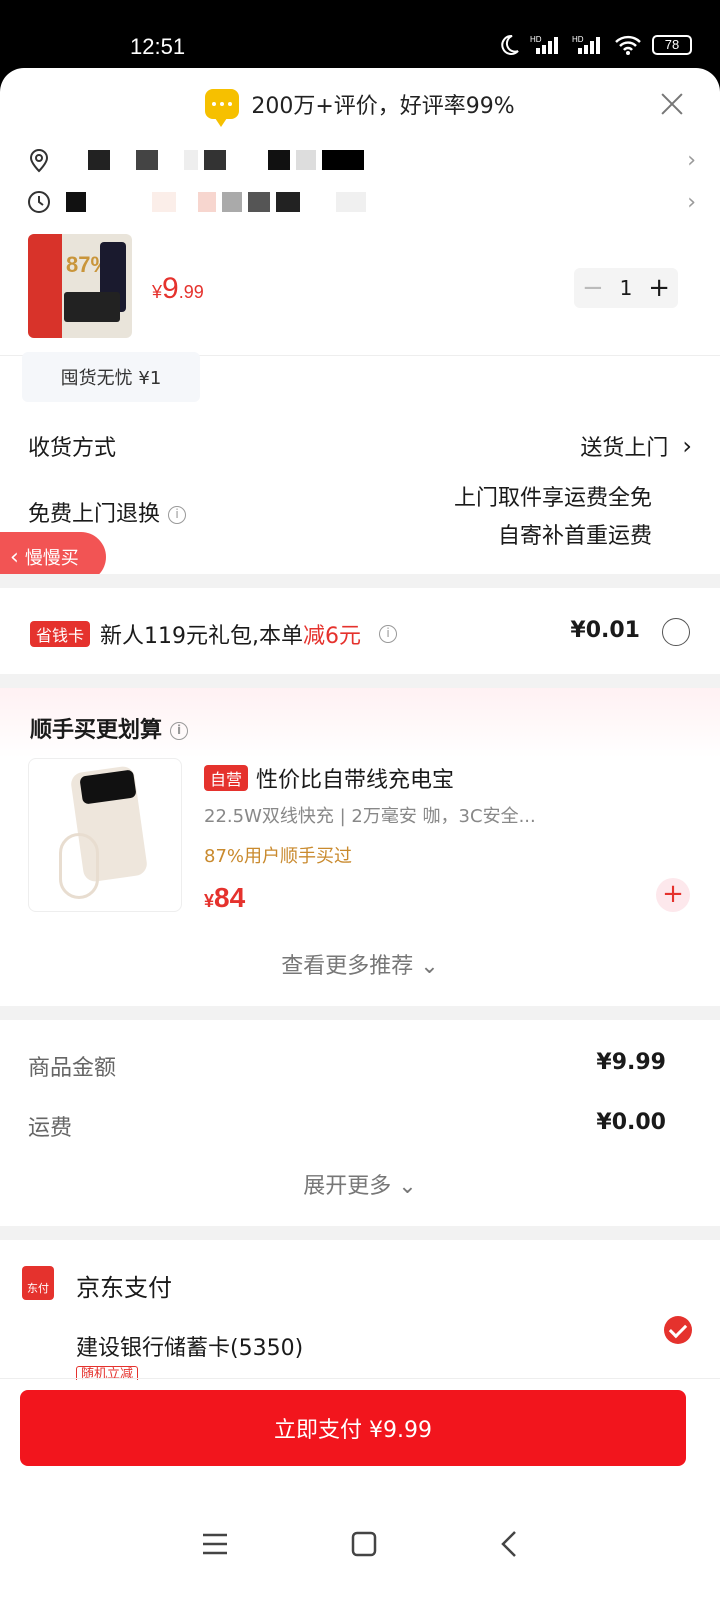 This screenshot has width=720, height=1600. Describe the element at coordinates (38, 1288) in the screenshot. I see `jd-pay-icon-text: 东付` at that location.